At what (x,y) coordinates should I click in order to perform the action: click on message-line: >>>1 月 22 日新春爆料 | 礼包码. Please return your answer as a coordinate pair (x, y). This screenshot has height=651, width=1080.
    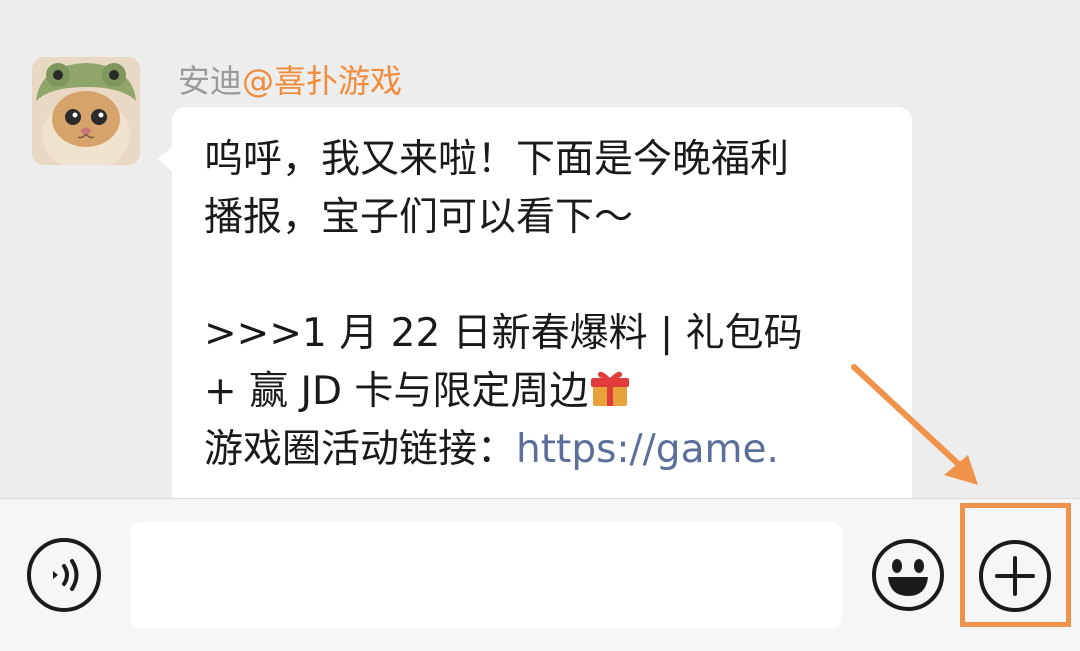
    Looking at the image, I should click on (503, 333).